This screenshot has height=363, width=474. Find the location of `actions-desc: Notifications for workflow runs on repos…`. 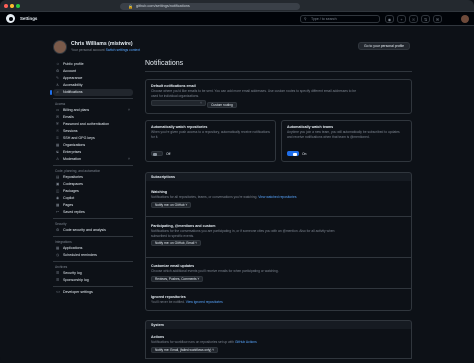

actions-desc: Notifications for workflow runs on repos… is located at coordinates (204, 342).